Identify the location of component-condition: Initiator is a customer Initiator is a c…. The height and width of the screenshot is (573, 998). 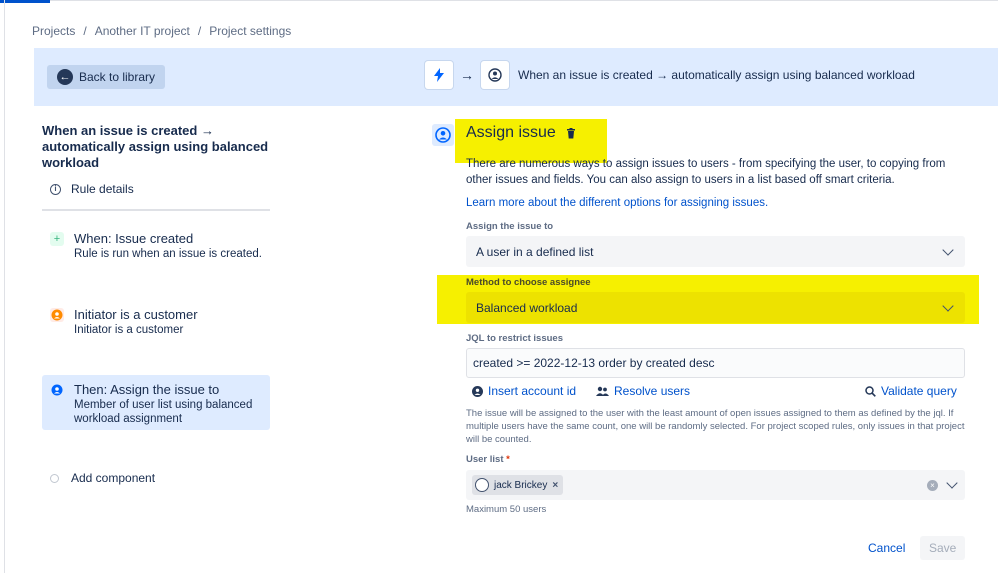
(156, 321).